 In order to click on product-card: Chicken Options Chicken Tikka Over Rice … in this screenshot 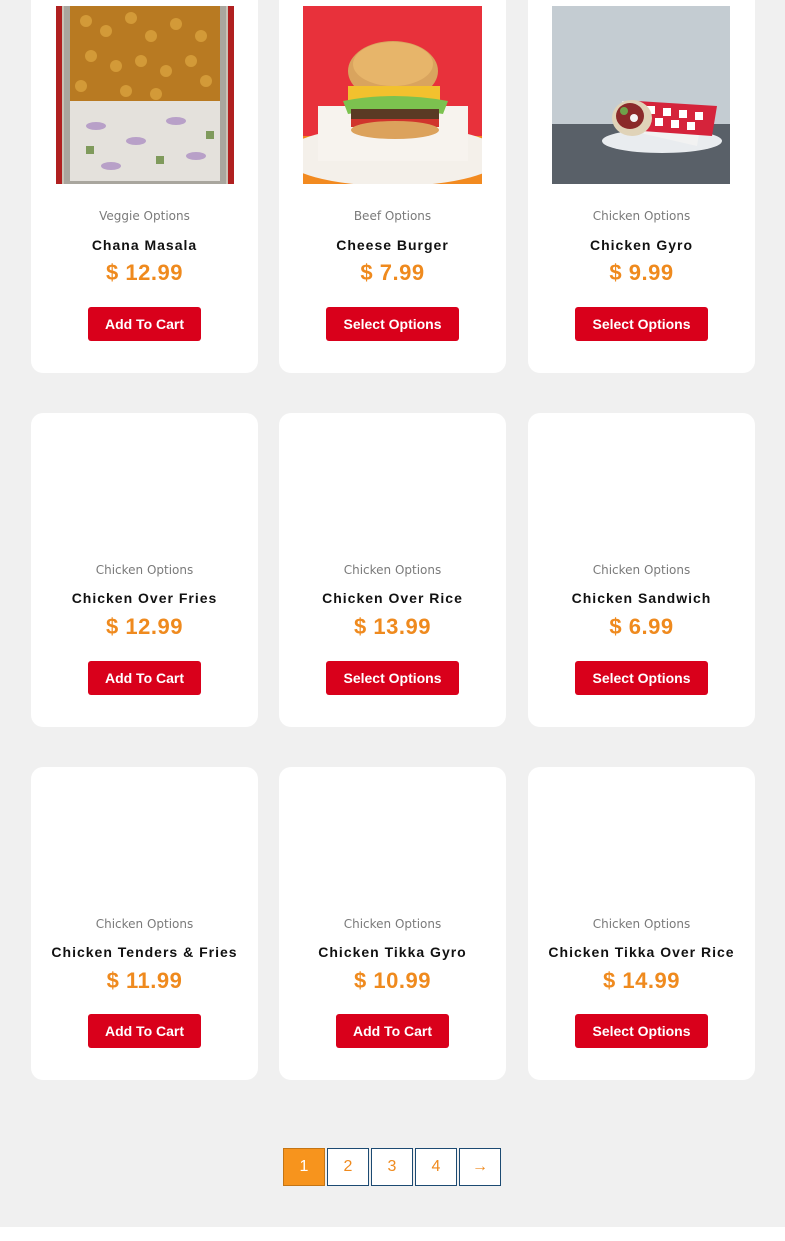, I will do `click(641, 923)`.